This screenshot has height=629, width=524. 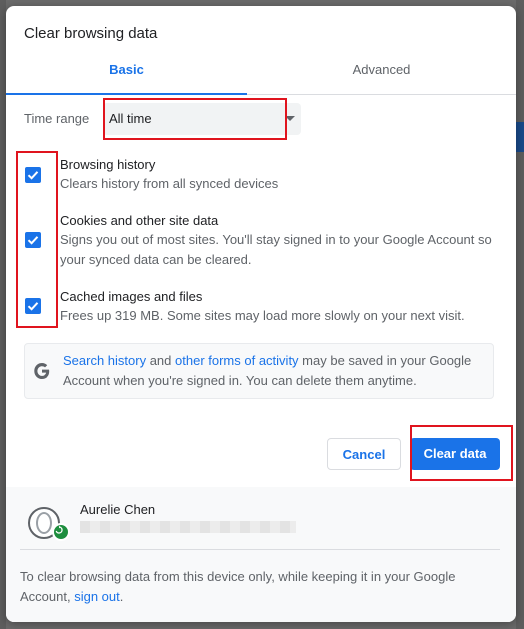 I want to click on search-history-link: Search history, so click(x=104, y=360).